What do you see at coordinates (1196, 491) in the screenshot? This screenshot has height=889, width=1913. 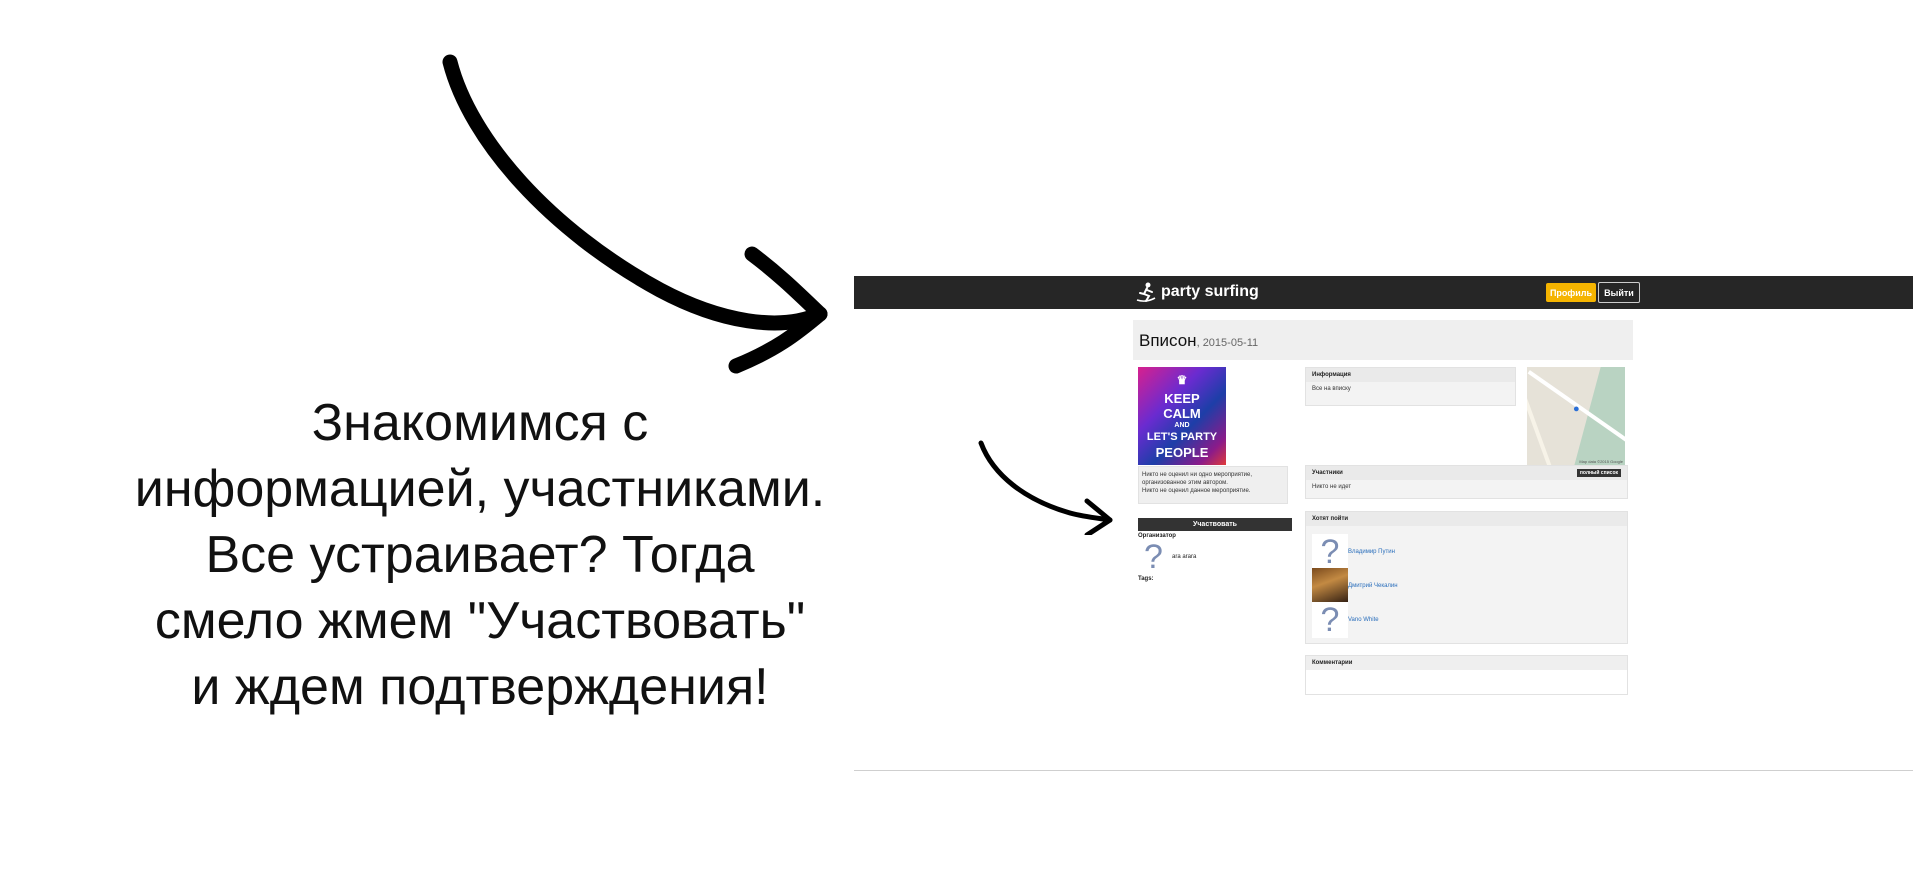 I see `rating-line: Никто не оценил данное мероприятие.` at bounding box center [1196, 491].